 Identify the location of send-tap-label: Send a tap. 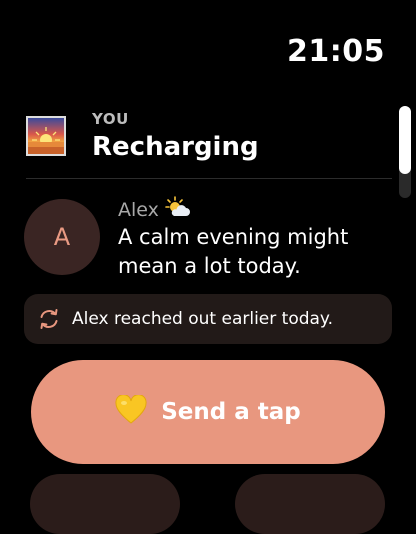
(231, 412).